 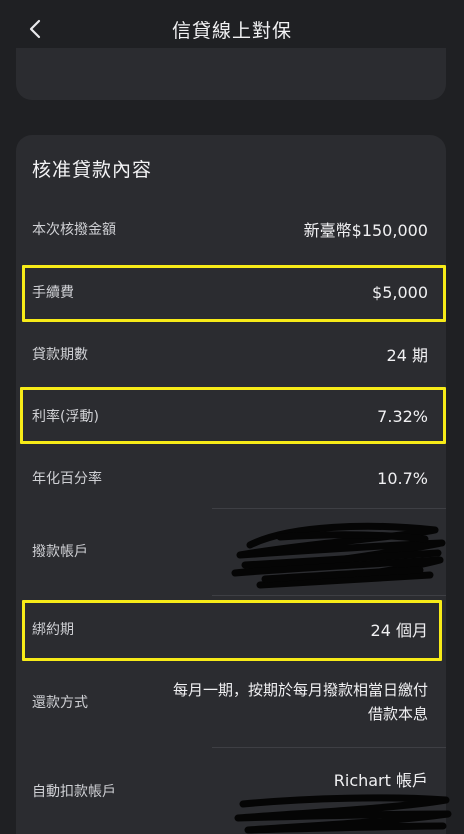 I want to click on highlight-box-lock-period, so click(x=232, y=630).